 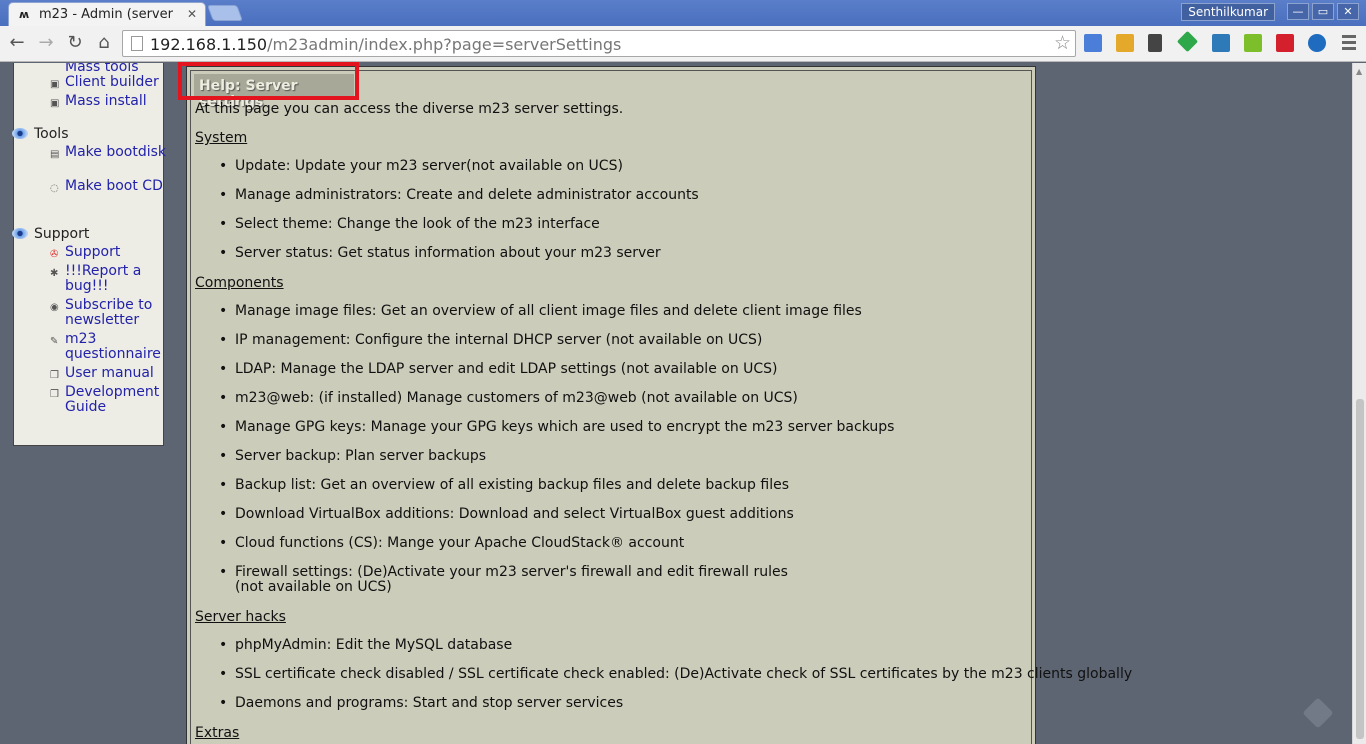 What do you see at coordinates (50, 234) in the screenshot?
I see `sidebar-section-support: Support` at bounding box center [50, 234].